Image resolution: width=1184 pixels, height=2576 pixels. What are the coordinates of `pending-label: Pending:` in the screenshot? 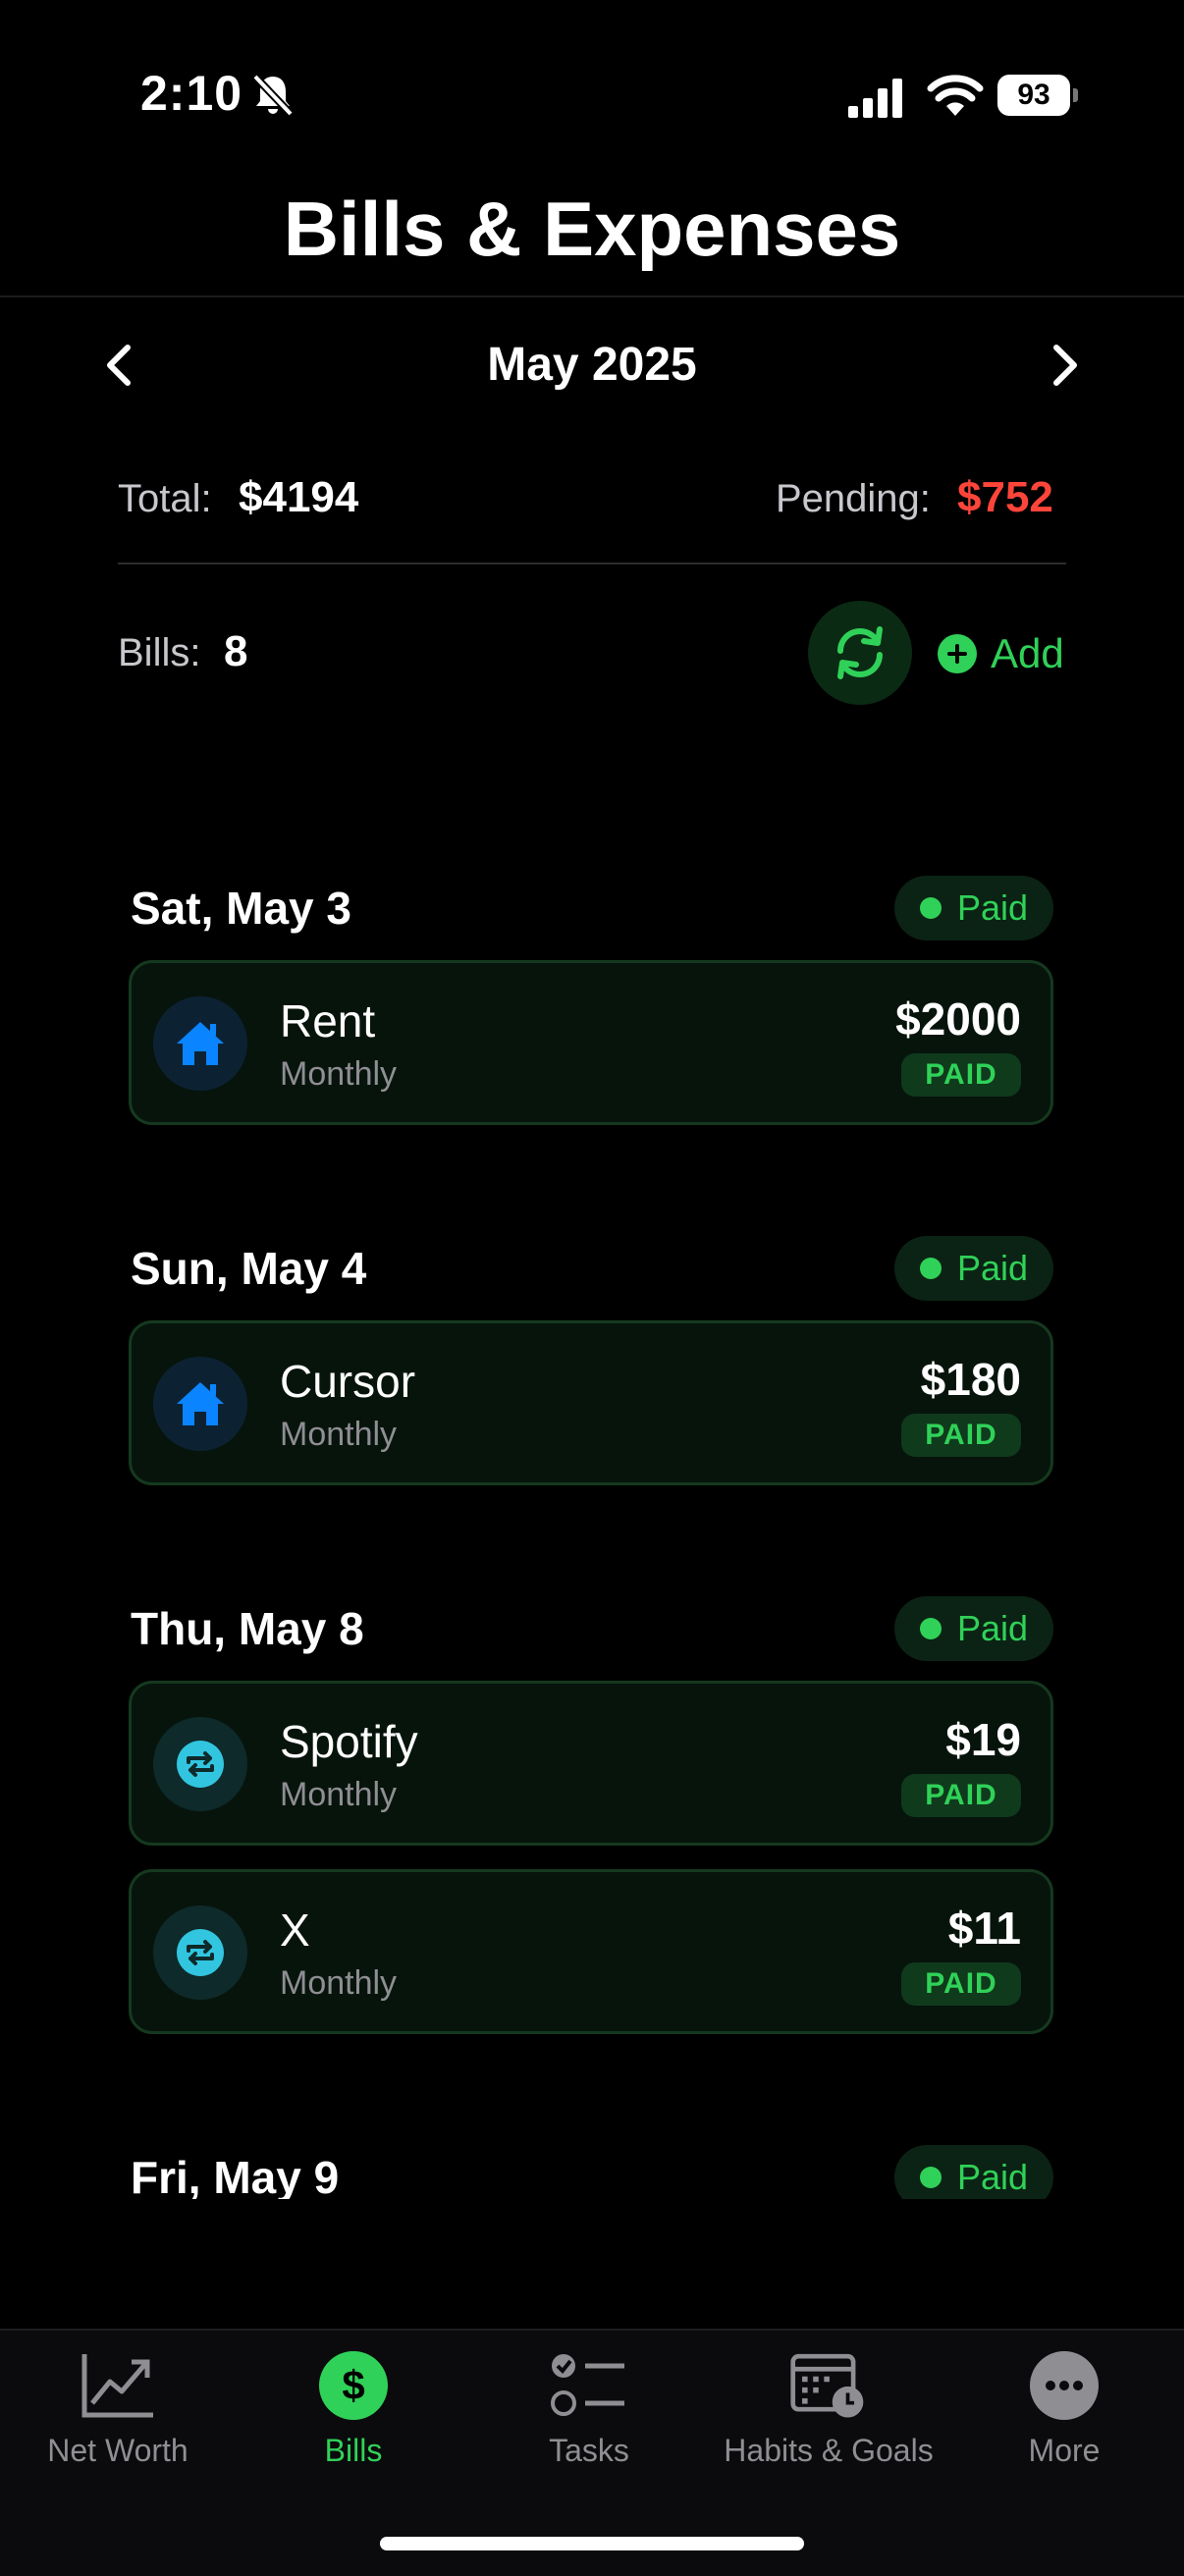 It's located at (853, 498).